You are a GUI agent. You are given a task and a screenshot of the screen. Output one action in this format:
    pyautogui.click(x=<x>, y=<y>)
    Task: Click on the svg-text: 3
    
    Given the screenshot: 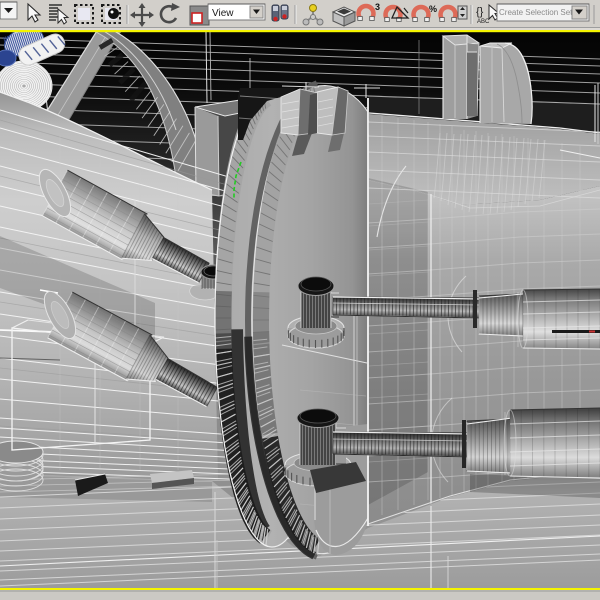 What is the action you would take?
    pyautogui.click(x=377, y=7)
    